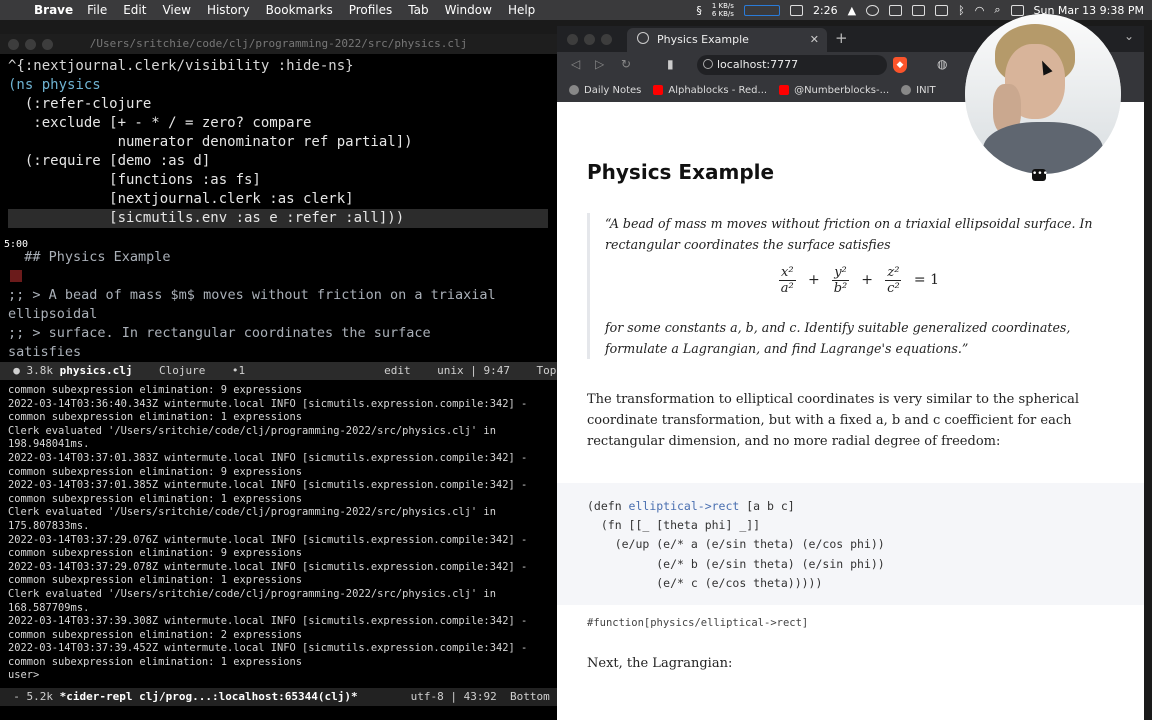 This screenshot has width=1152, height=720. I want to click on code-text: ## Physics Example, so click(89, 257).